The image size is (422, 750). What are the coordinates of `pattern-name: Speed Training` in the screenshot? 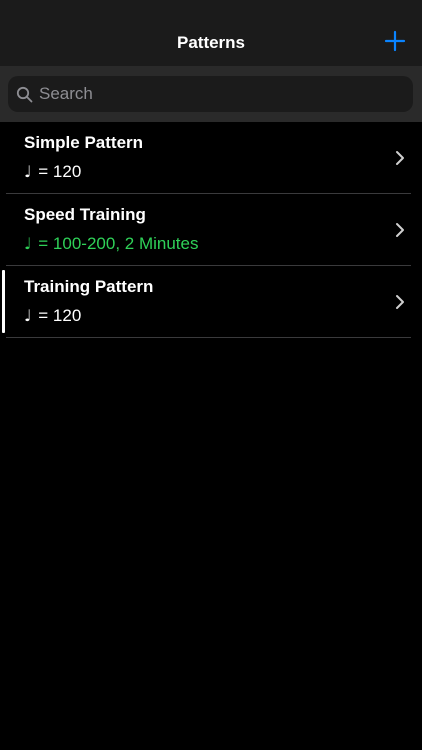 It's located at (85, 214).